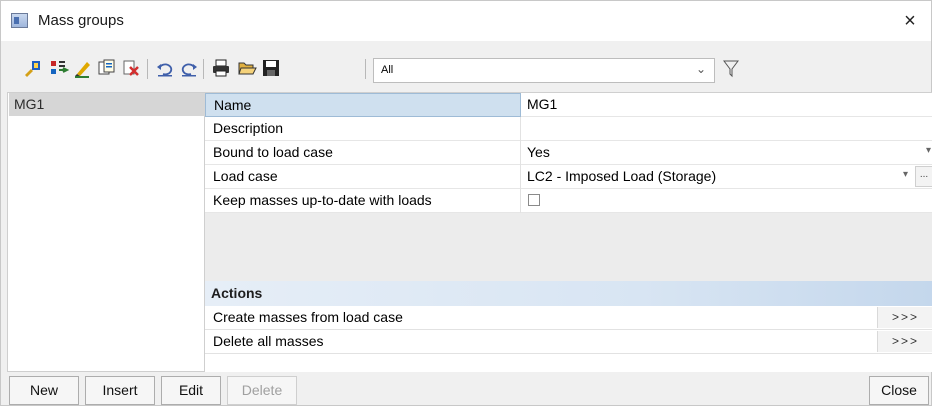 The height and width of the screenshot is (406, 932). Describe the element at coordinates (466, 389) in the screenshot. I see `bottom-button-bar: New Insert Edit Delete Close` at that location.